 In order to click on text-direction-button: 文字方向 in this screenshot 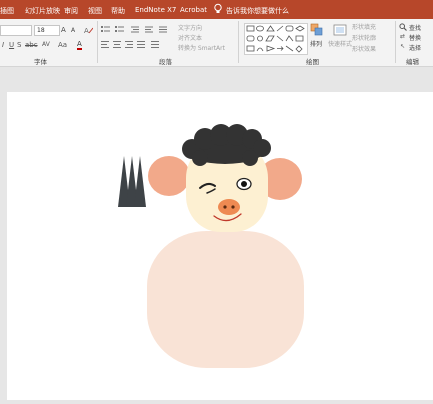, I will do `click(190, 27)`.